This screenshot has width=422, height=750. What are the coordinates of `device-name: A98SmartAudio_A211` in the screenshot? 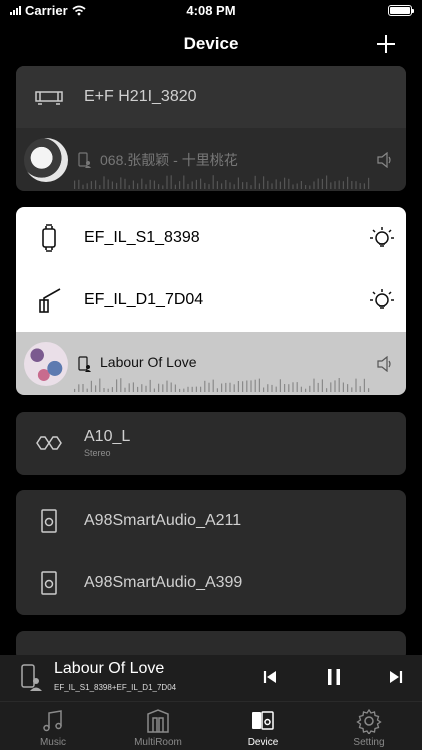 It's located at (163, 520).